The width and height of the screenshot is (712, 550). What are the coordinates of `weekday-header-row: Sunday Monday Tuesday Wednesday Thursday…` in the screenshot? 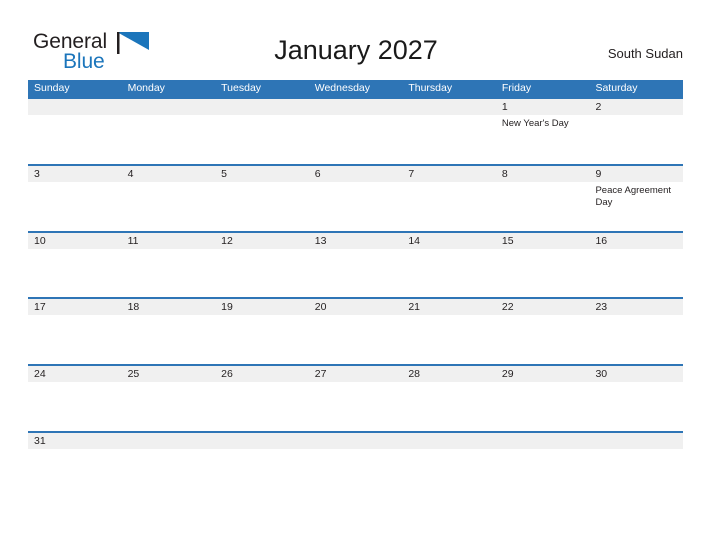 It's located at (355, 88).